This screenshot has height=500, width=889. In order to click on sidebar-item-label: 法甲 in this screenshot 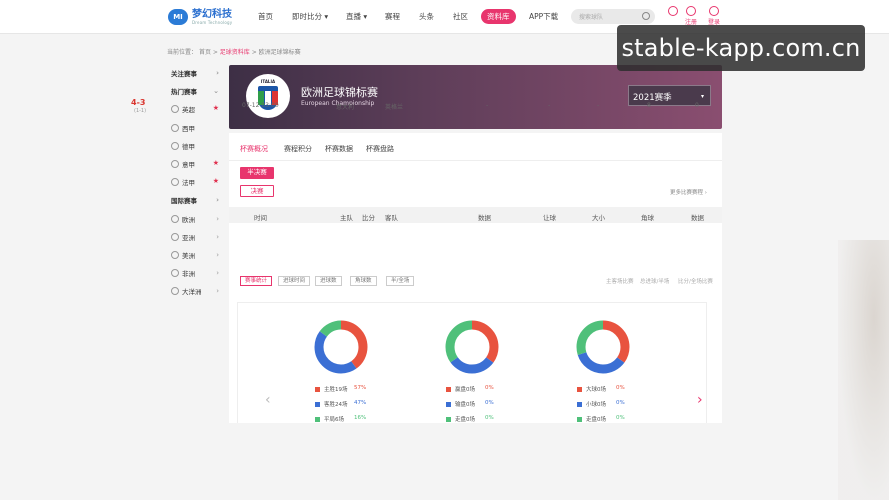, I will do `click(188, 183)`.